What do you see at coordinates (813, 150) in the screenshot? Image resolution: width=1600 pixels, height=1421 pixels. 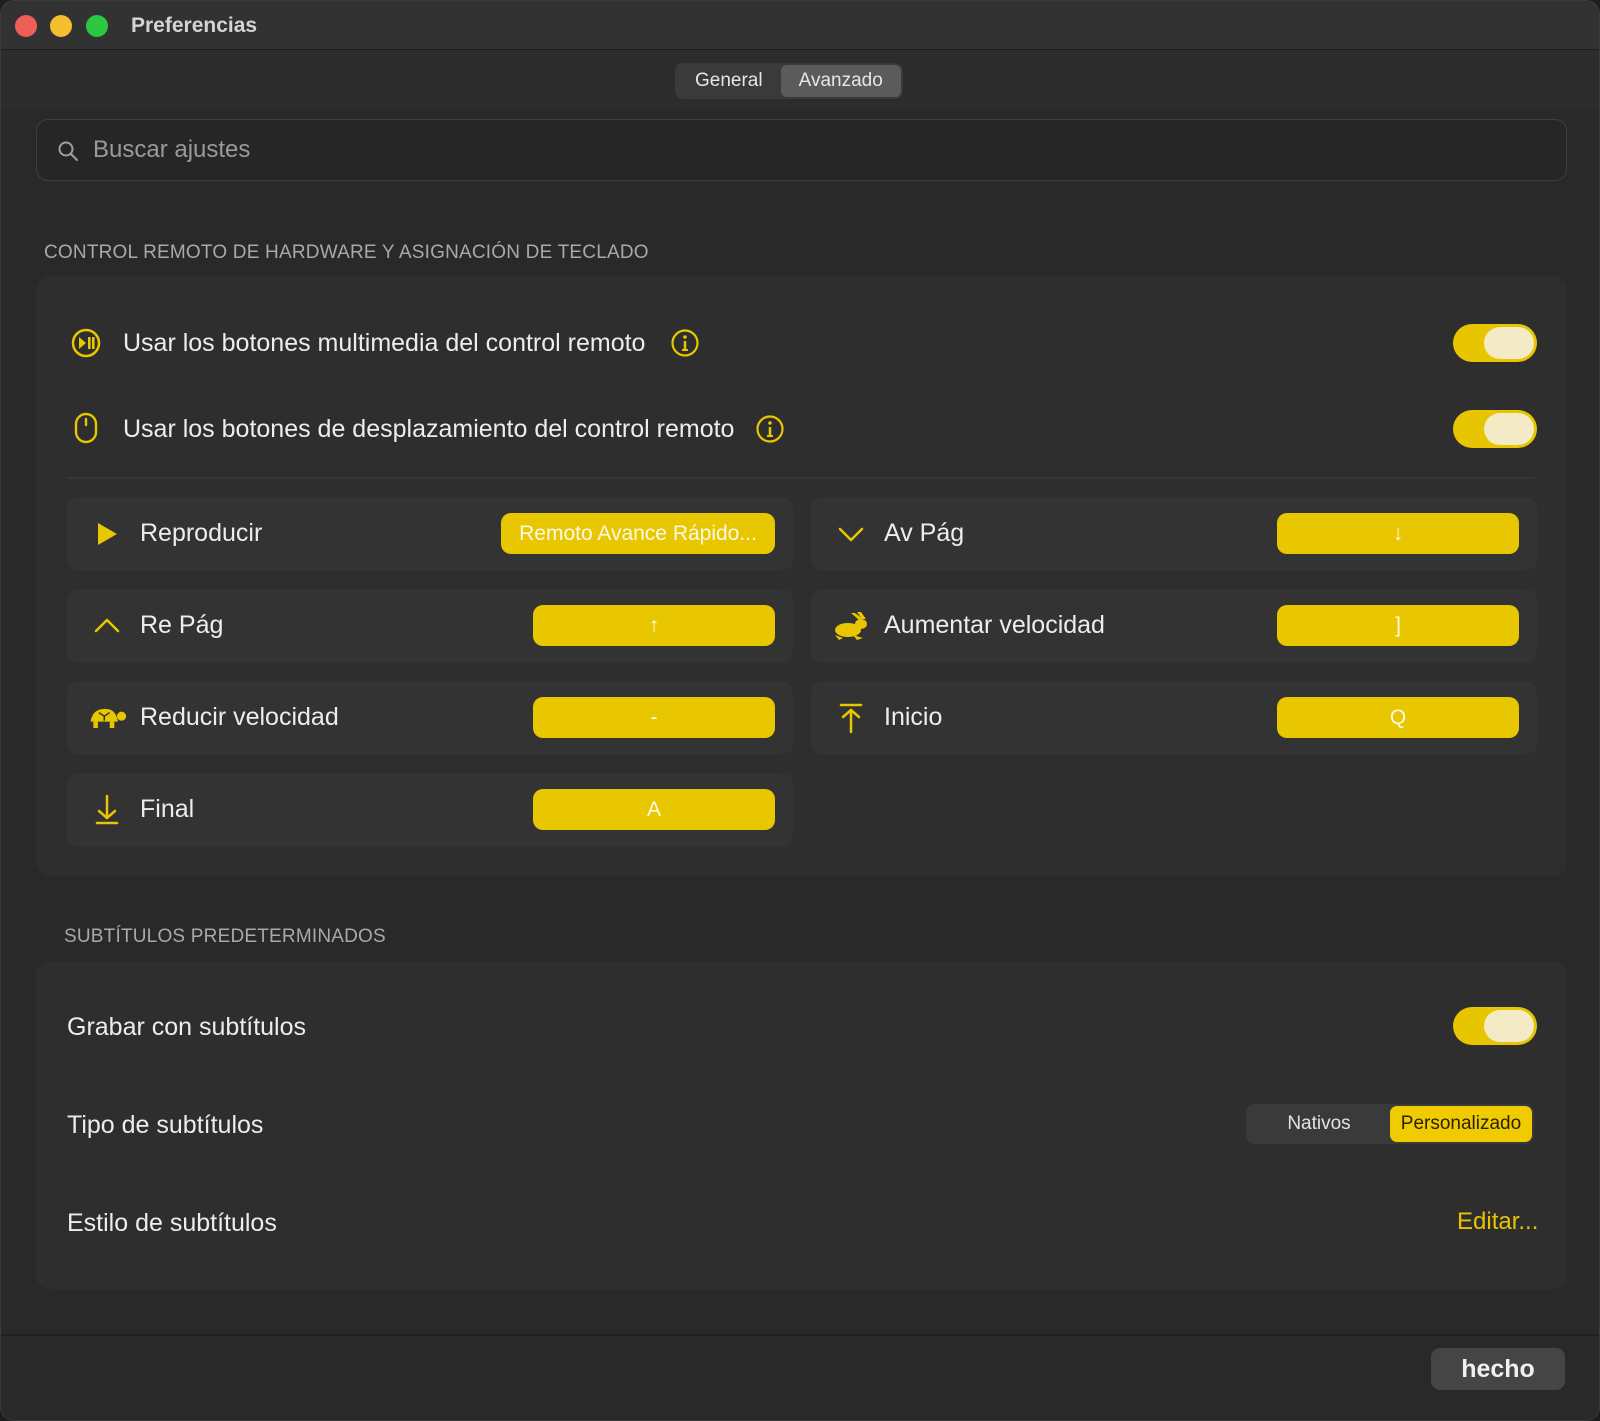 I see `search-input` at bounding box center [813, 150].